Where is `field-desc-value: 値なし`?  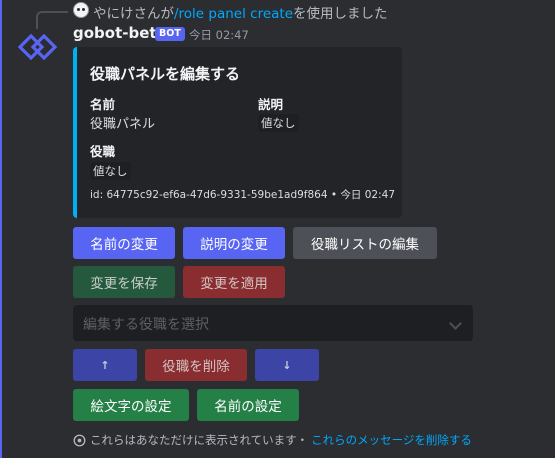
field-desc-value: 値なし is located at coordinates (278, 123).